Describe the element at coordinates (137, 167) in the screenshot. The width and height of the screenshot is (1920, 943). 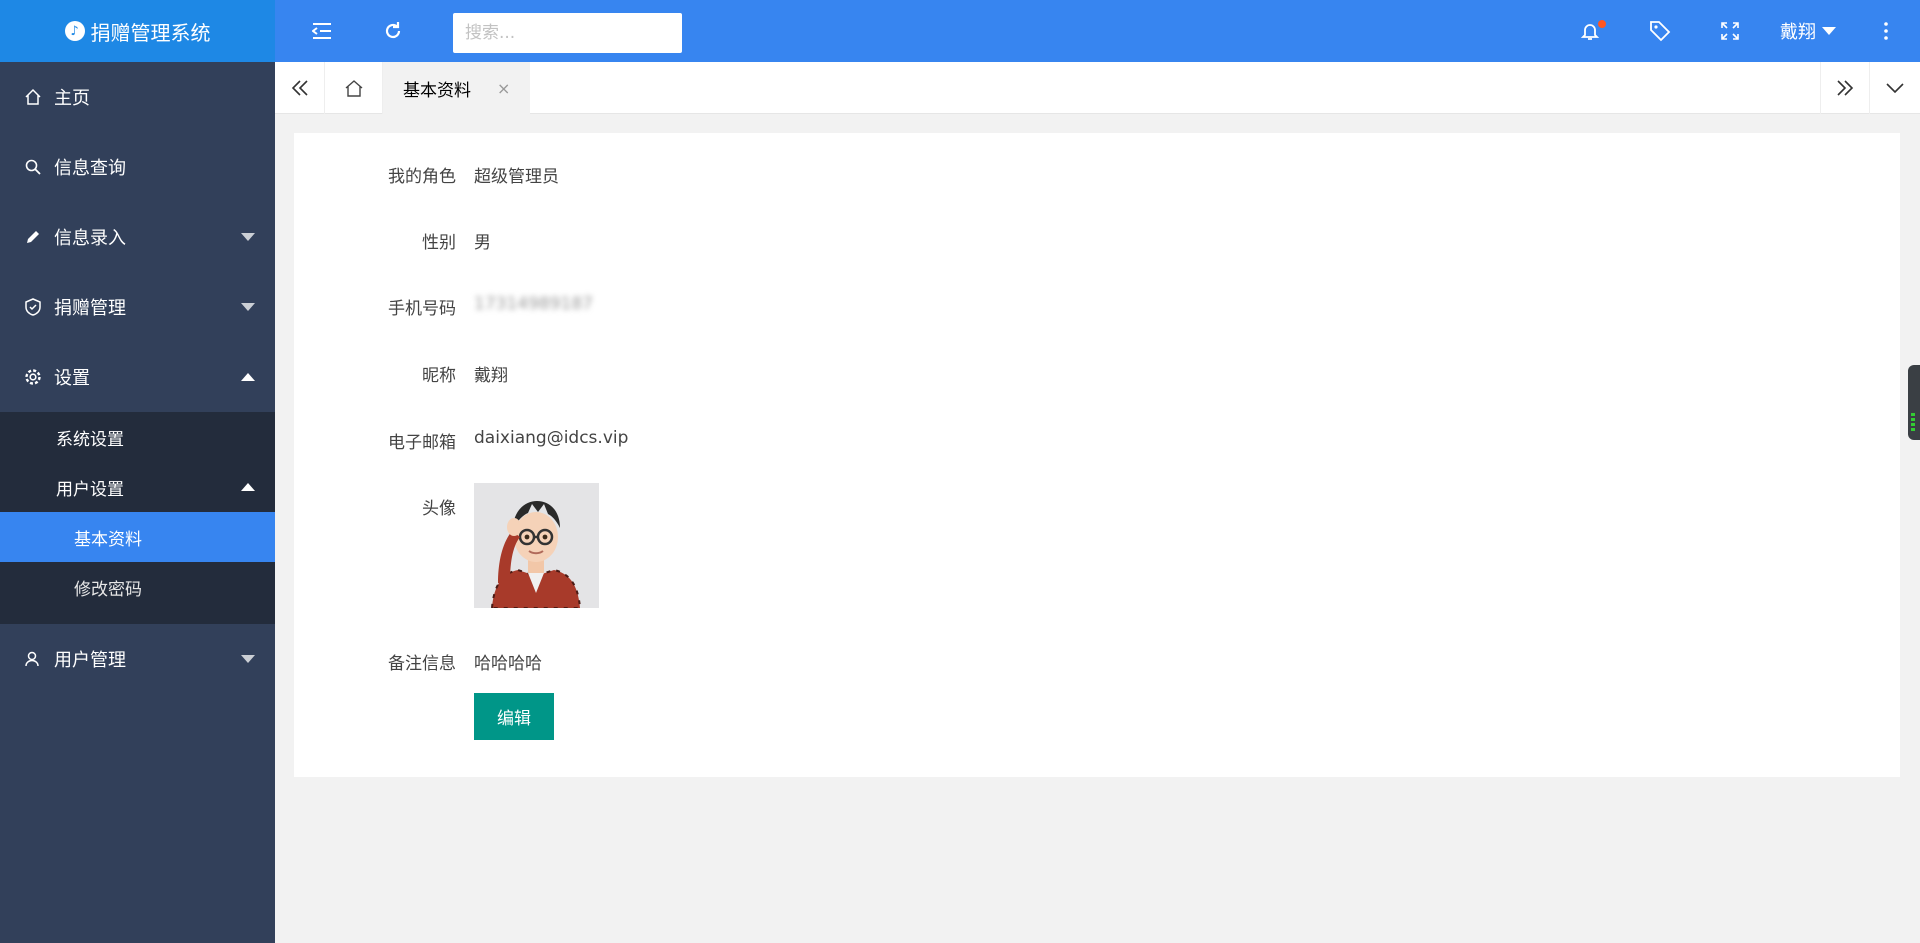
I see `sidebar-item-query: 信息查询` at that location.